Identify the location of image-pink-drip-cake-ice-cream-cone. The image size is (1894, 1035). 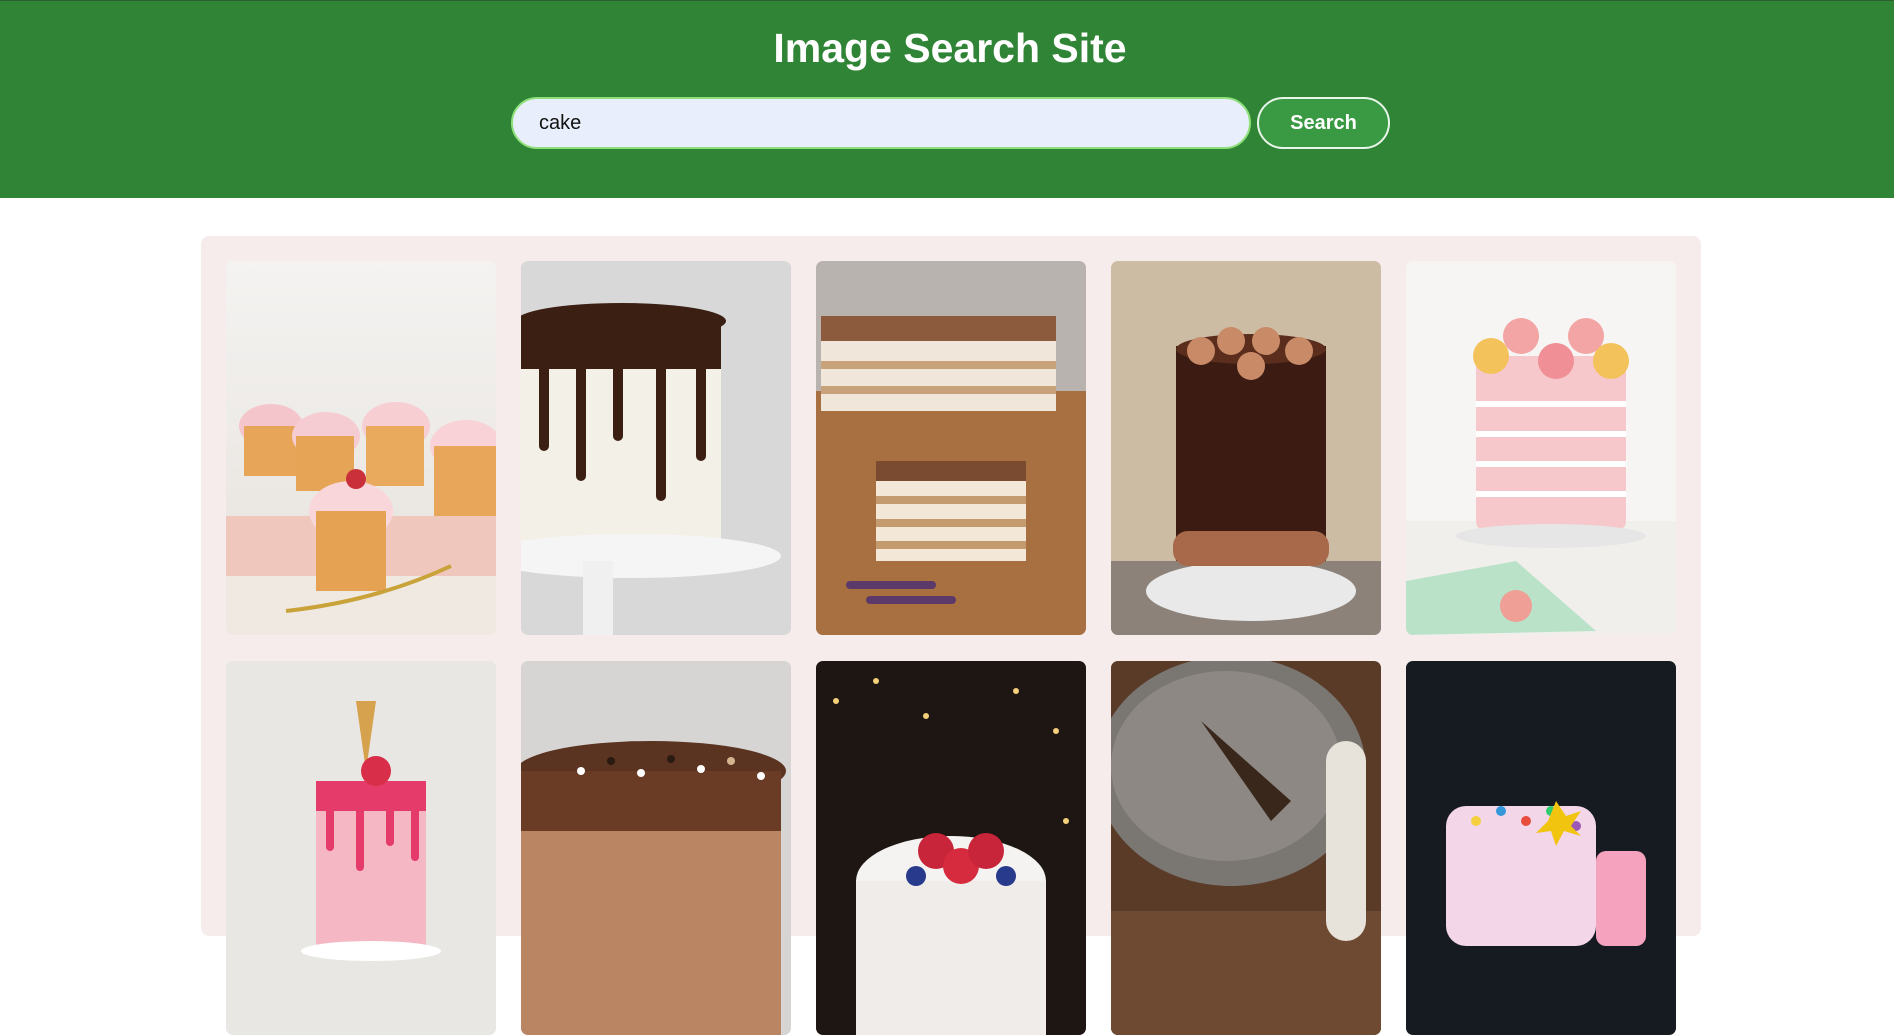
(361, 848).